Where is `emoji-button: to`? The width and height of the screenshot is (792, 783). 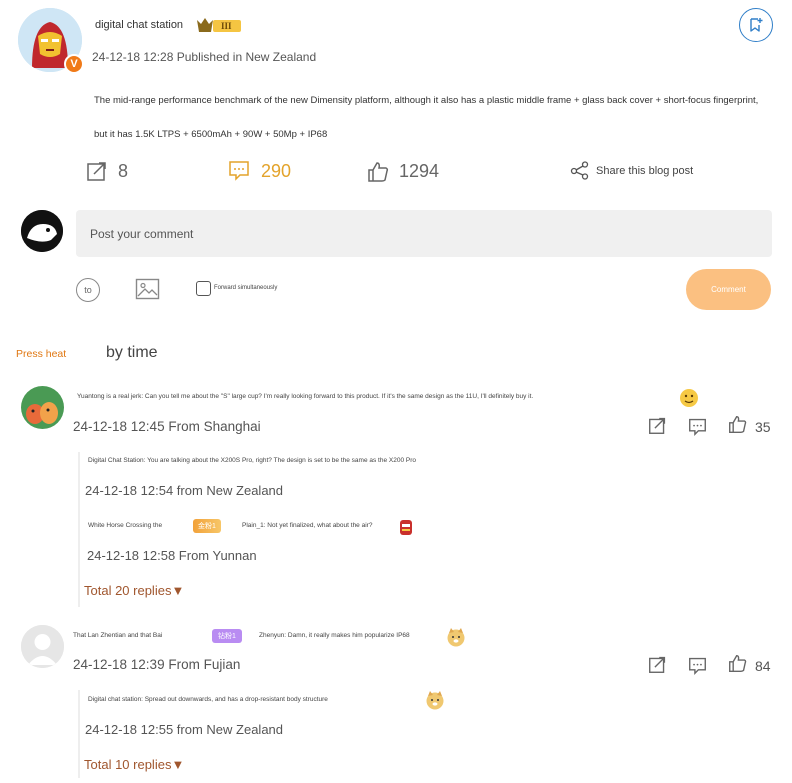
emoji-button: to is located at coordinates (88, 290).